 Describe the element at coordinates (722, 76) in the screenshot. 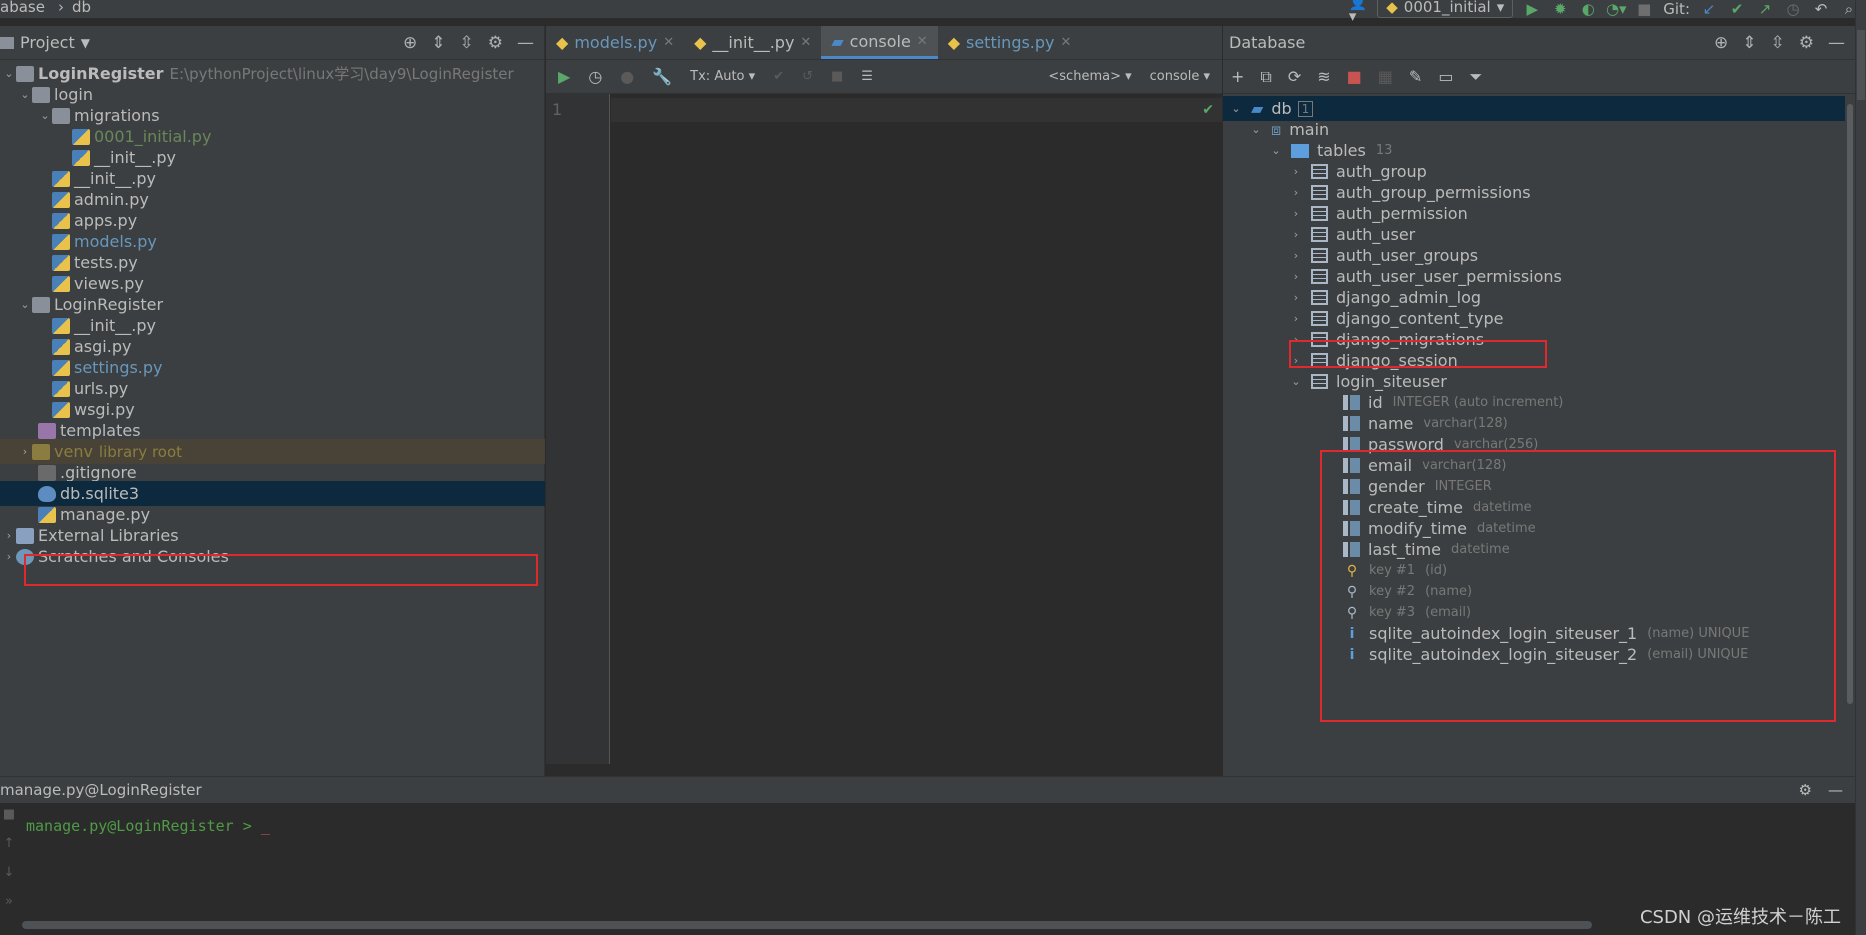

I see `tx-mode-selector: Tx: Auto ▾` at that location.